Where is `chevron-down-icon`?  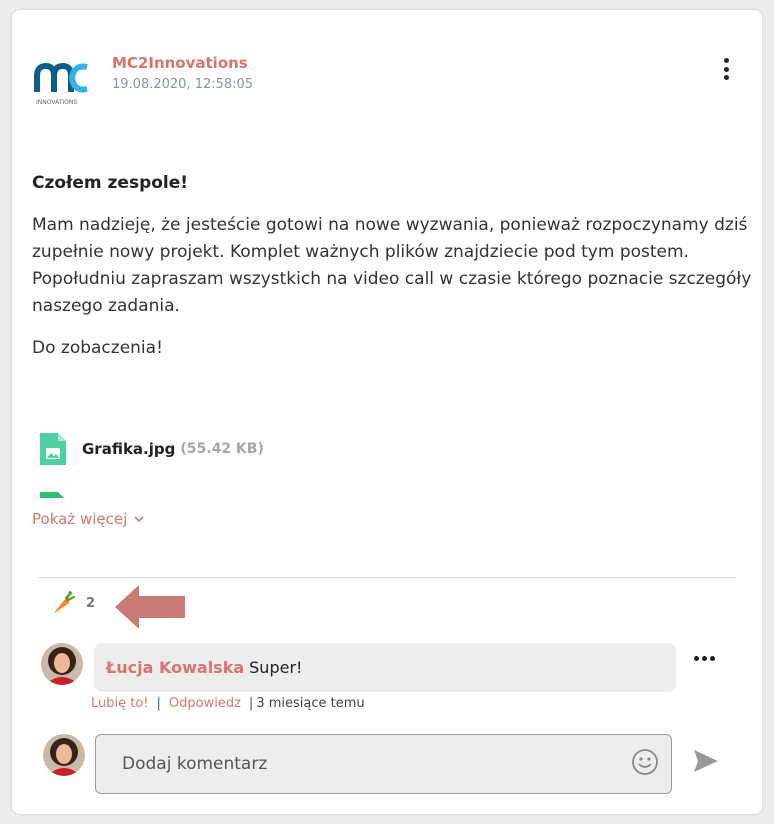
chevron-down-icon is located at coordinates (139, 519).